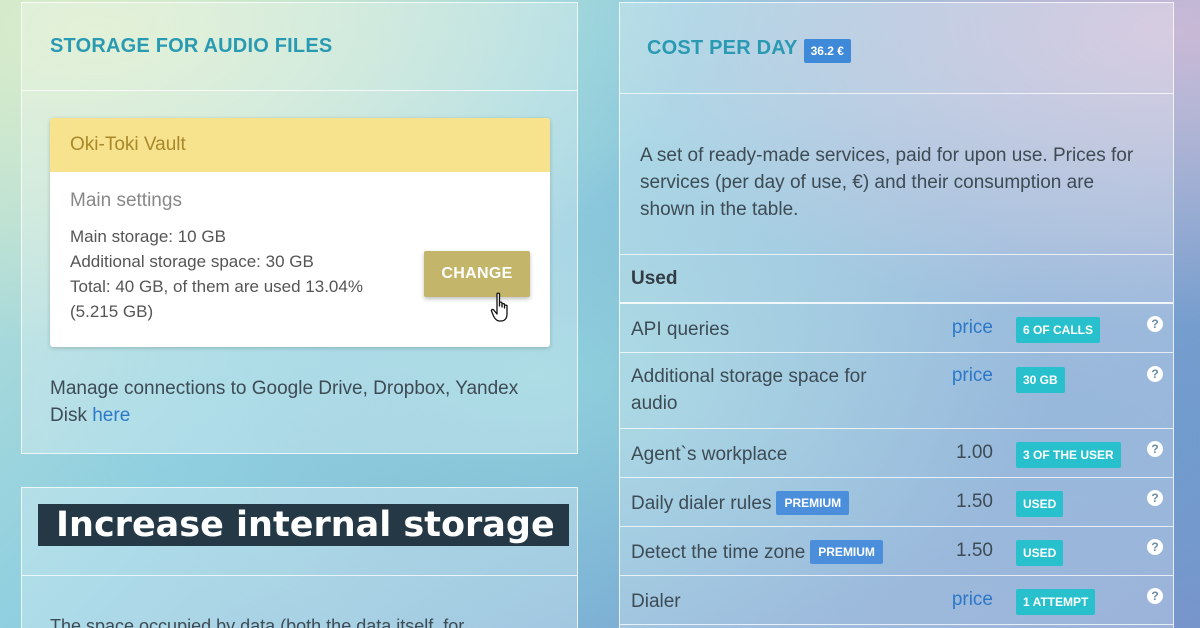  What do you see at coordinates (1058, 329) in the screenshot?
I see `usage-badge: 6 OF CALLS` at bounding box center [1058, 329].